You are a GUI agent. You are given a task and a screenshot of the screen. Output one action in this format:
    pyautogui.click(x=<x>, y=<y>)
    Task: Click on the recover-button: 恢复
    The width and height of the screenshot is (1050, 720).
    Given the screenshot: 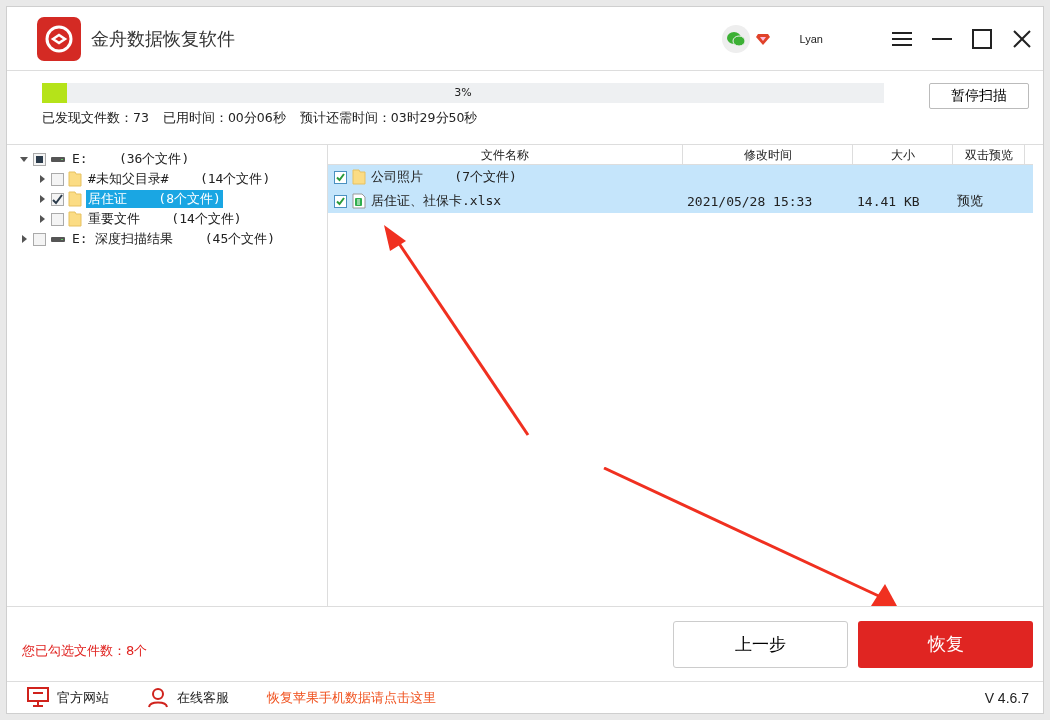 What is the action you would take?
    pyautogui.click(x=945, y=644)
    